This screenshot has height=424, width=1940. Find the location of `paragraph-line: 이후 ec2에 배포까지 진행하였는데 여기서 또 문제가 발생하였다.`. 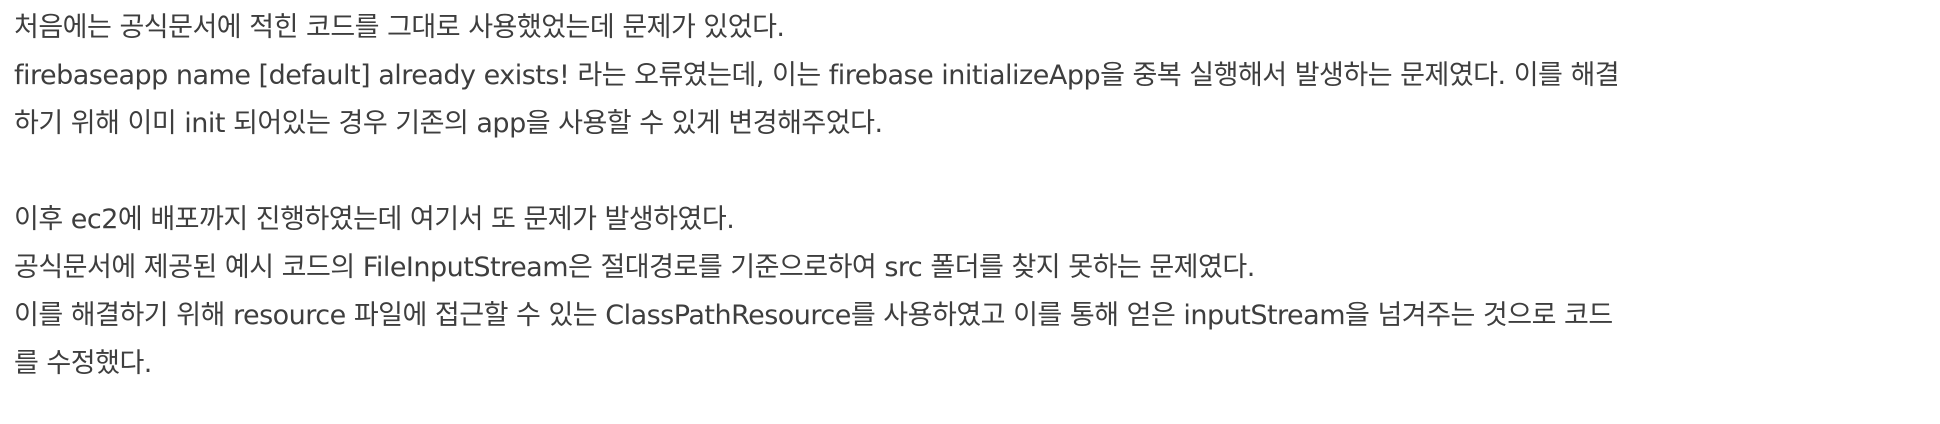

paragraph-line: 이후 ec2에 배포까지 진행하였는데 여기서 또 문제가 발생하였다. is located at coordinates (374, 219).